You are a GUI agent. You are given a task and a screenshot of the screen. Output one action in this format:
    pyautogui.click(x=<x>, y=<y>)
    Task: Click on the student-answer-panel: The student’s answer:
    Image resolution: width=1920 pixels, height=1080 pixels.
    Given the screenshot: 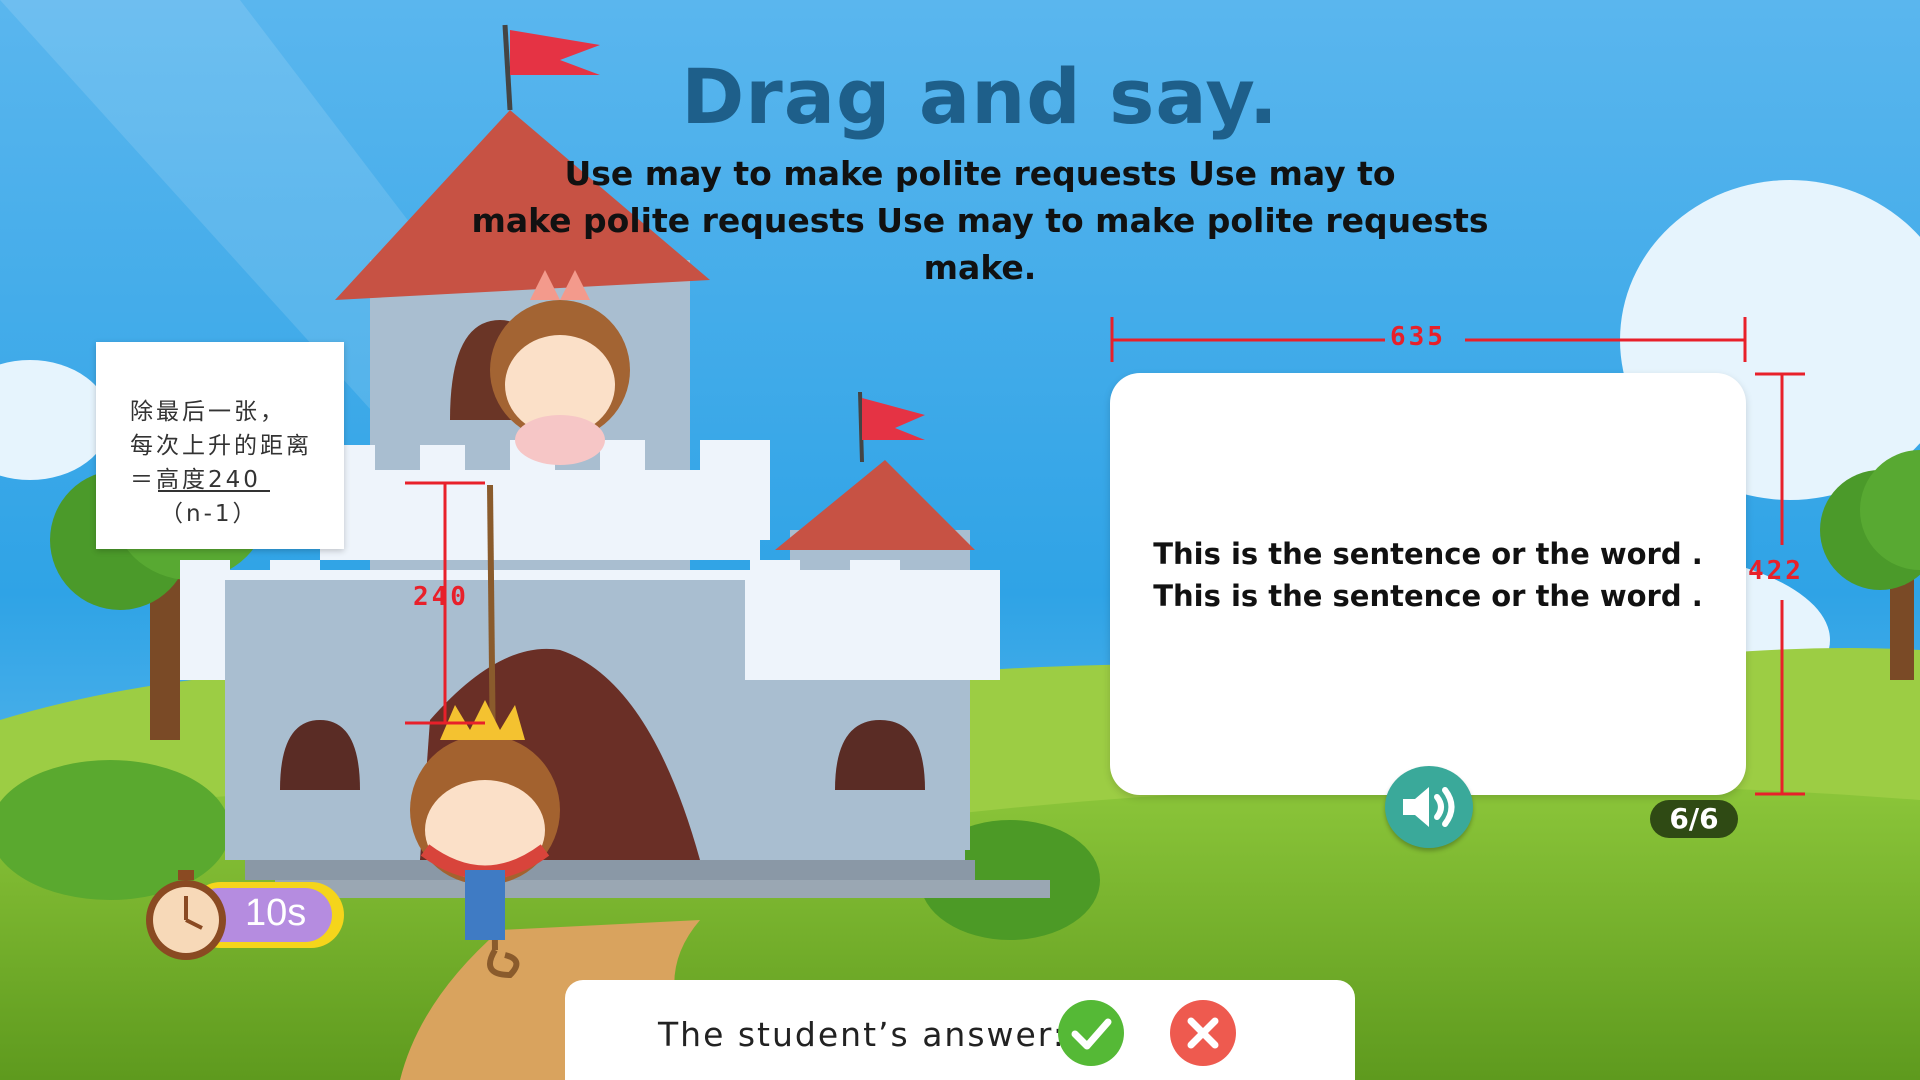 What is the action you would take?
    pyautogui.click(x=960, y=1030)
    